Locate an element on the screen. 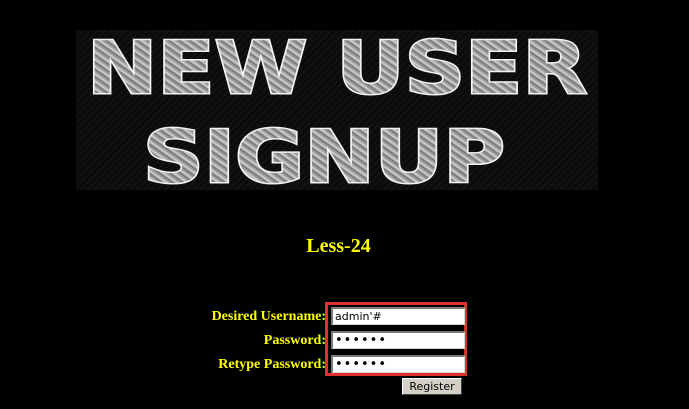 The image size is (689, 409). lesson-heading: Less-24 is located at coordinates (344, 246).